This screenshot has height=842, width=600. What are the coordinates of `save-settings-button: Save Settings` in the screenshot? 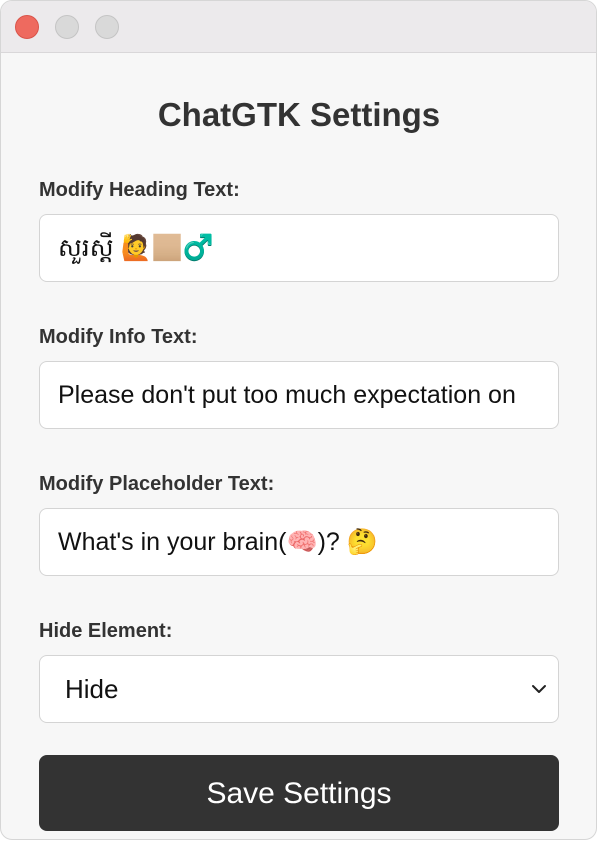 It's located at (299, 793).